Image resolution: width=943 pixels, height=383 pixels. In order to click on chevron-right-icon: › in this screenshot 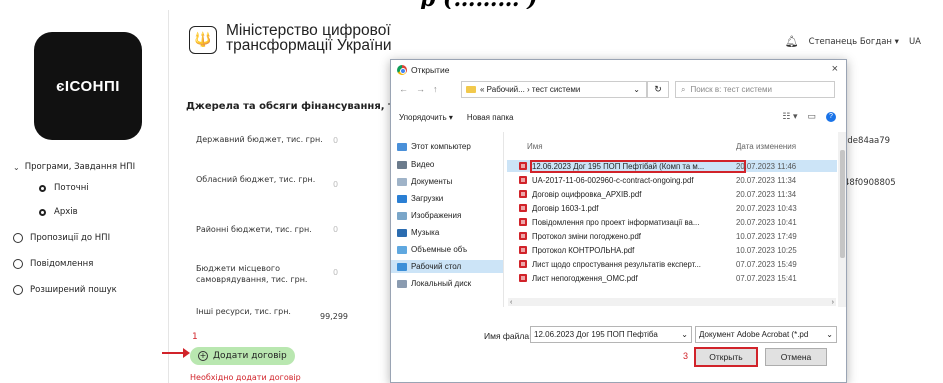, I will do `click(833, 302)`.